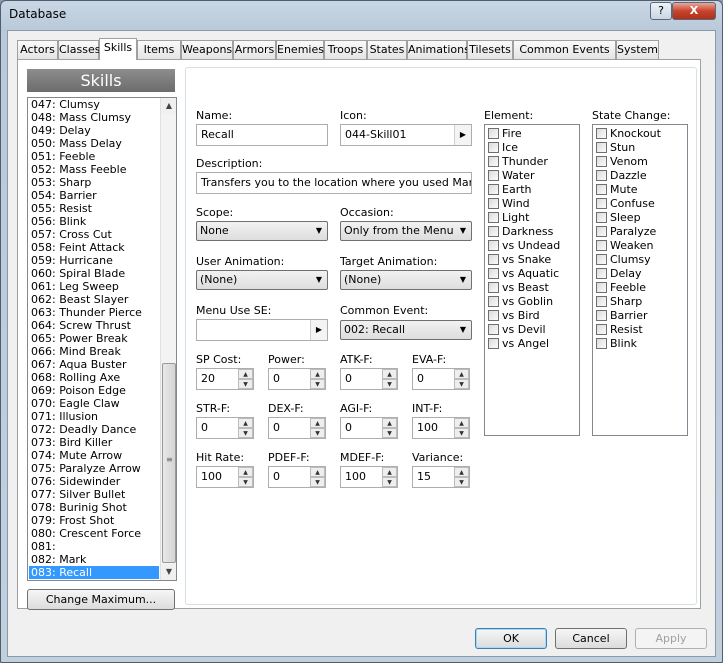 The height and width of the screenshot is (663, 723). I want to click on list-item: 058: Feint Attack, so click(94, 247).